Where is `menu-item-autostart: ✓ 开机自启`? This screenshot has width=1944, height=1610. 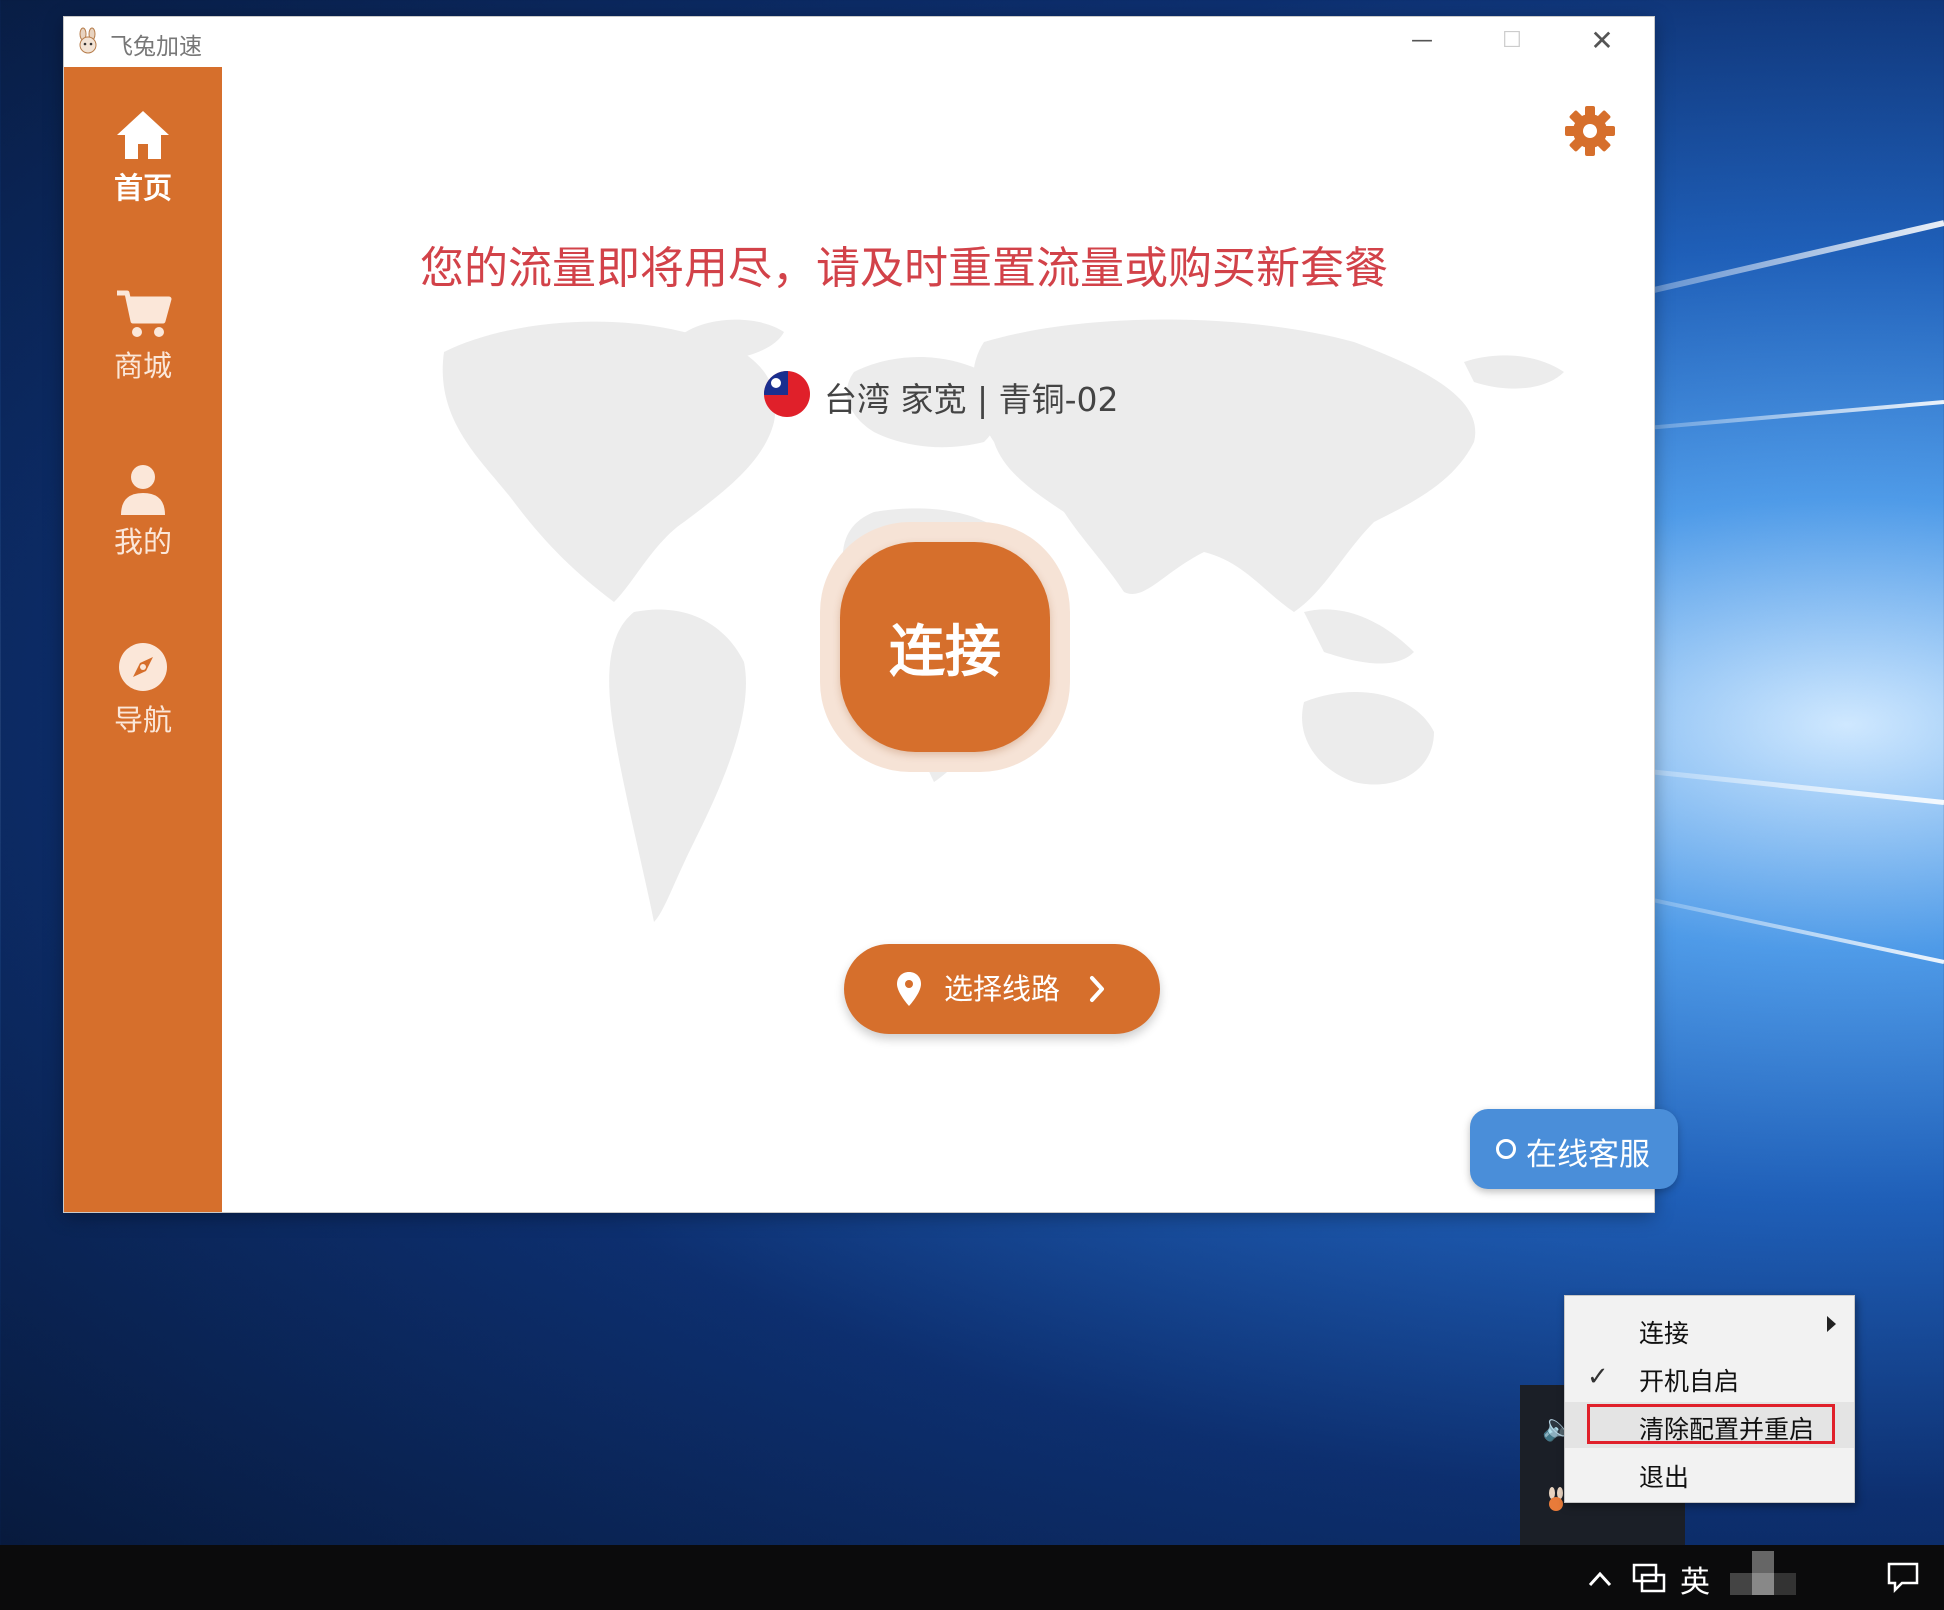 menu-item-autostart: ✓ 开机自启 is located at coordinates (1709, 1377).